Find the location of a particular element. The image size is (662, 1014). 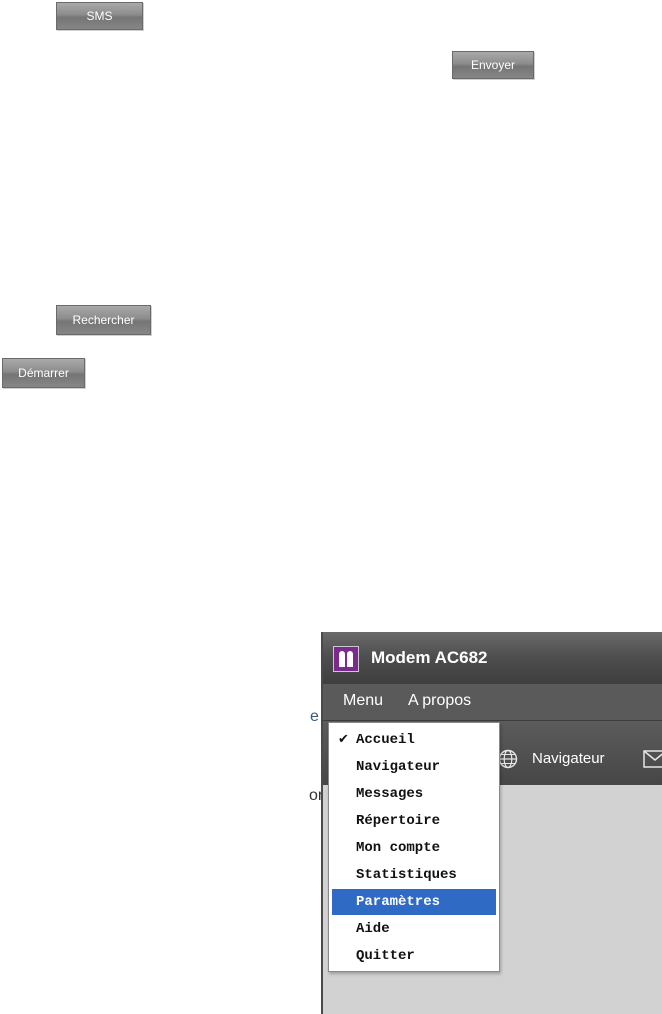

menu-item-parametres: Paramètres is located at coordinates (414, 902).